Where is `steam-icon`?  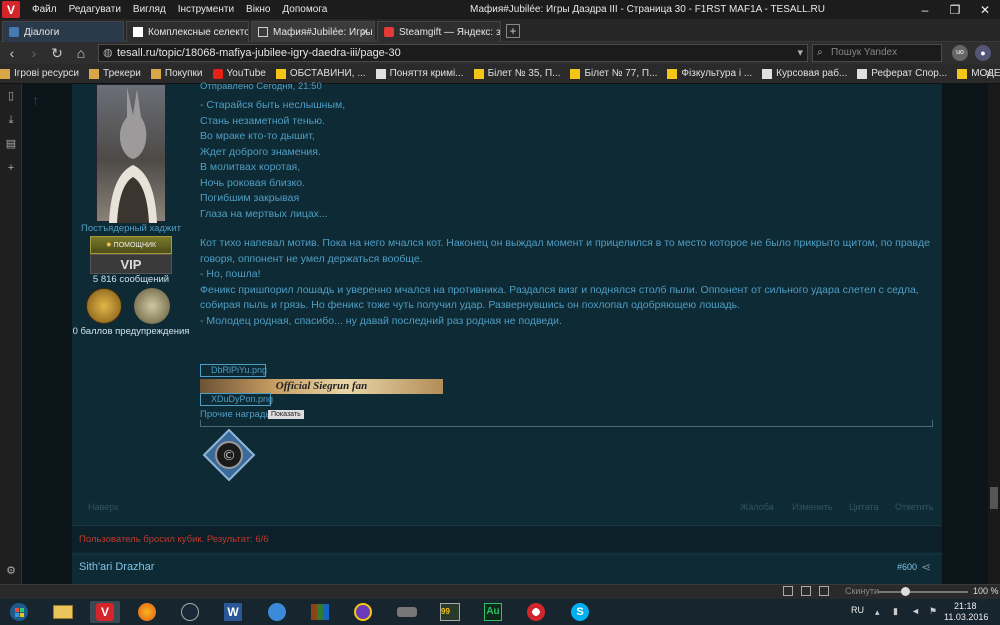
steam-icon is located at coordinates (190, 612).